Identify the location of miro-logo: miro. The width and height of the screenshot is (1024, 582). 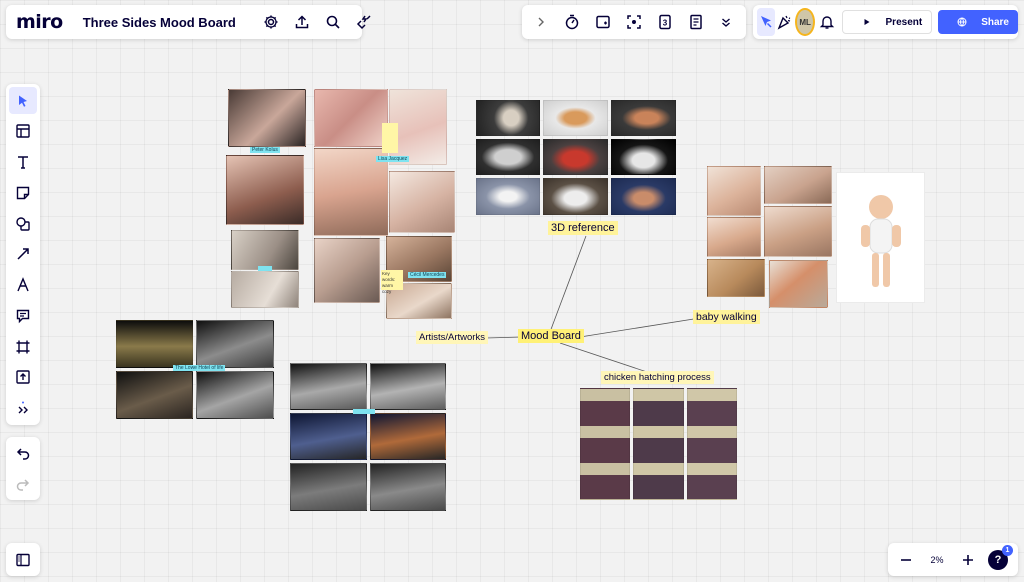
(39, 22).